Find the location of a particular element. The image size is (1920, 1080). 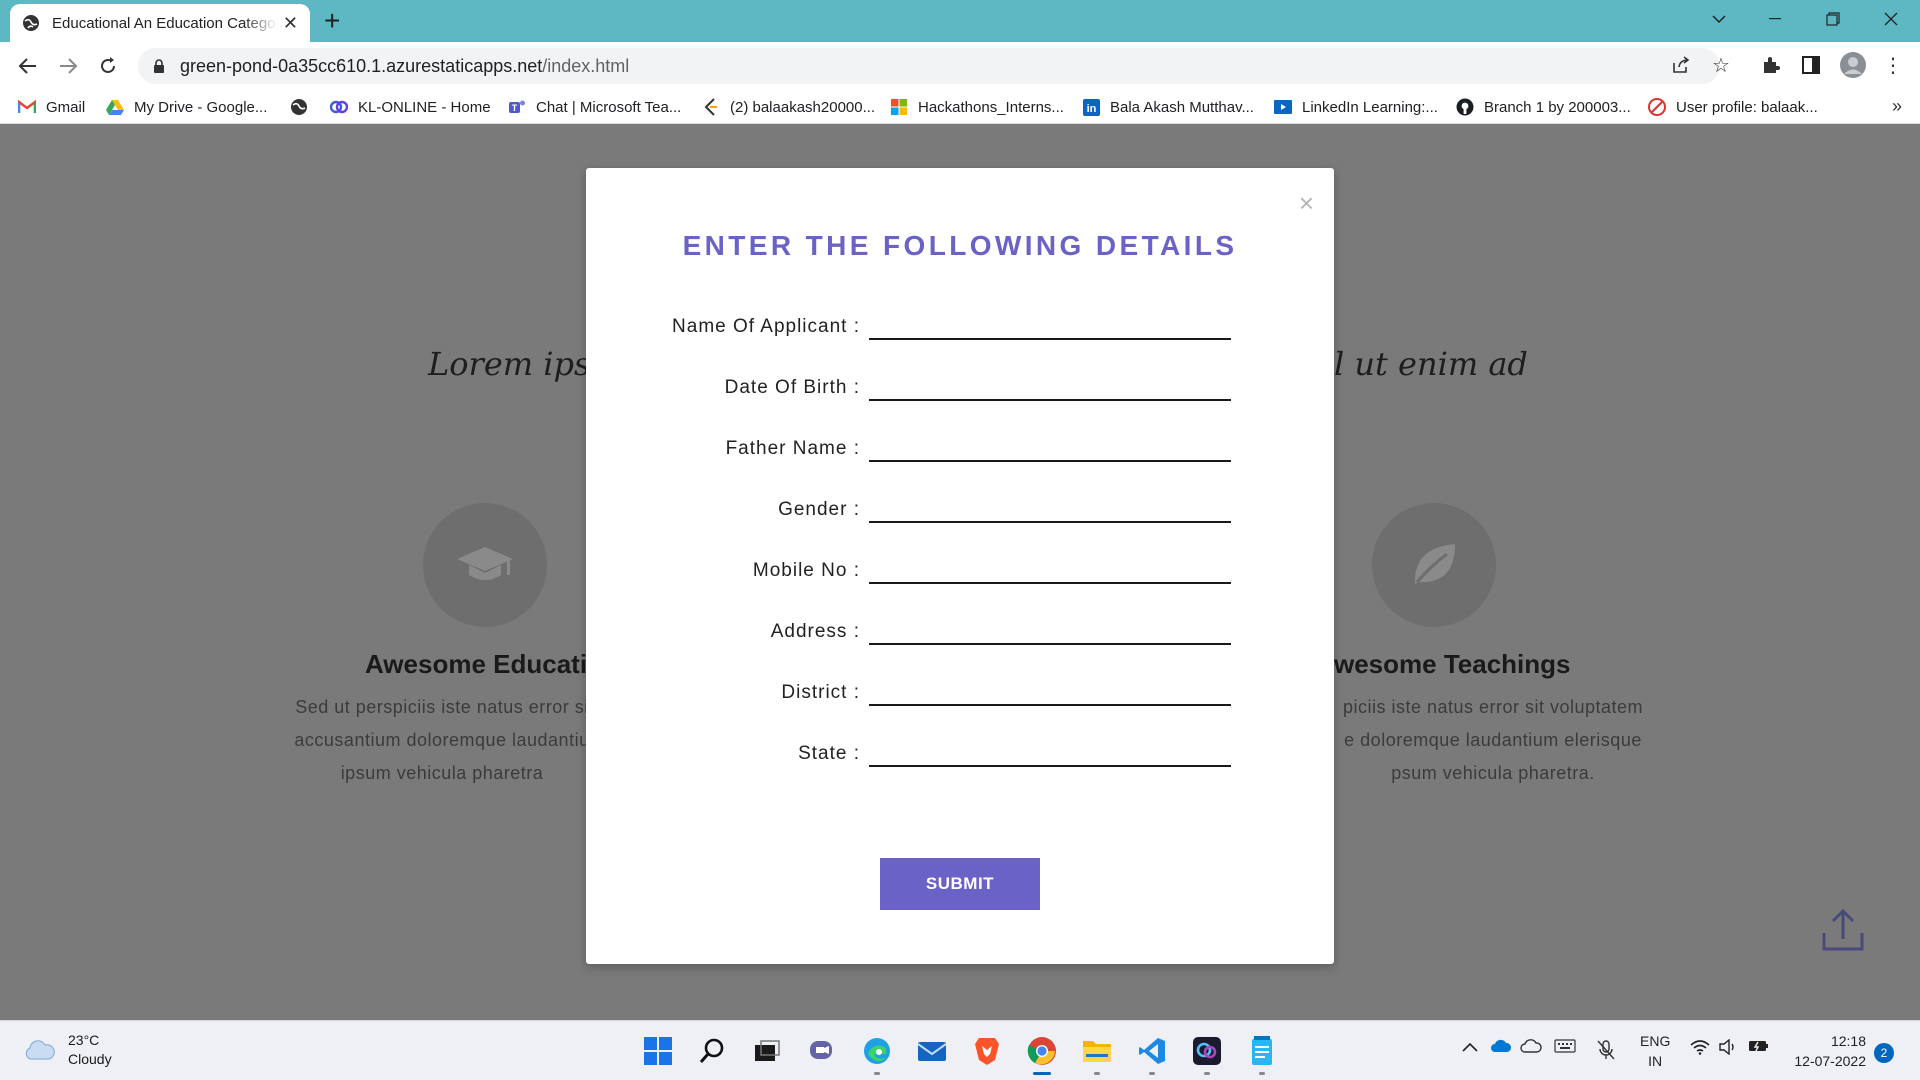

battery-icon is located at coordinates (1759, 1048).